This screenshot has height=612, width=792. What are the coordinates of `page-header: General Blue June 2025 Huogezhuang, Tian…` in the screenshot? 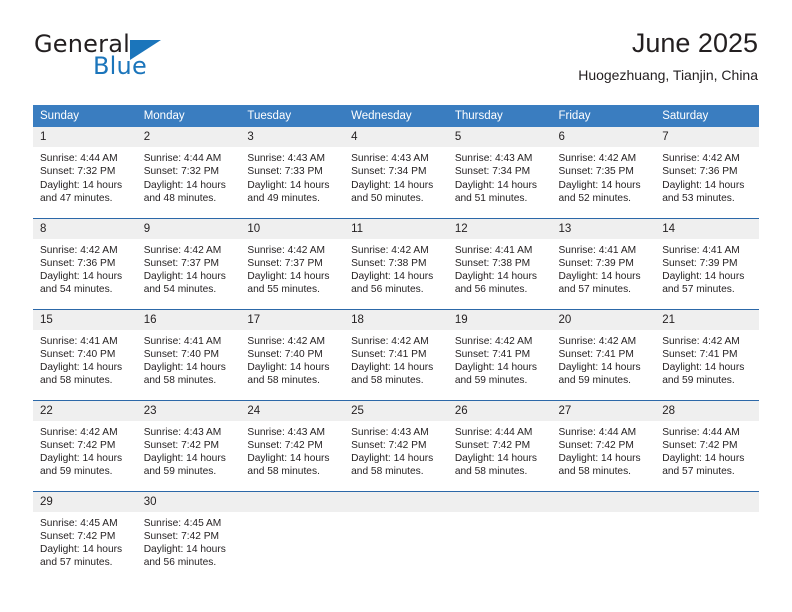 It's located at (396, 62).